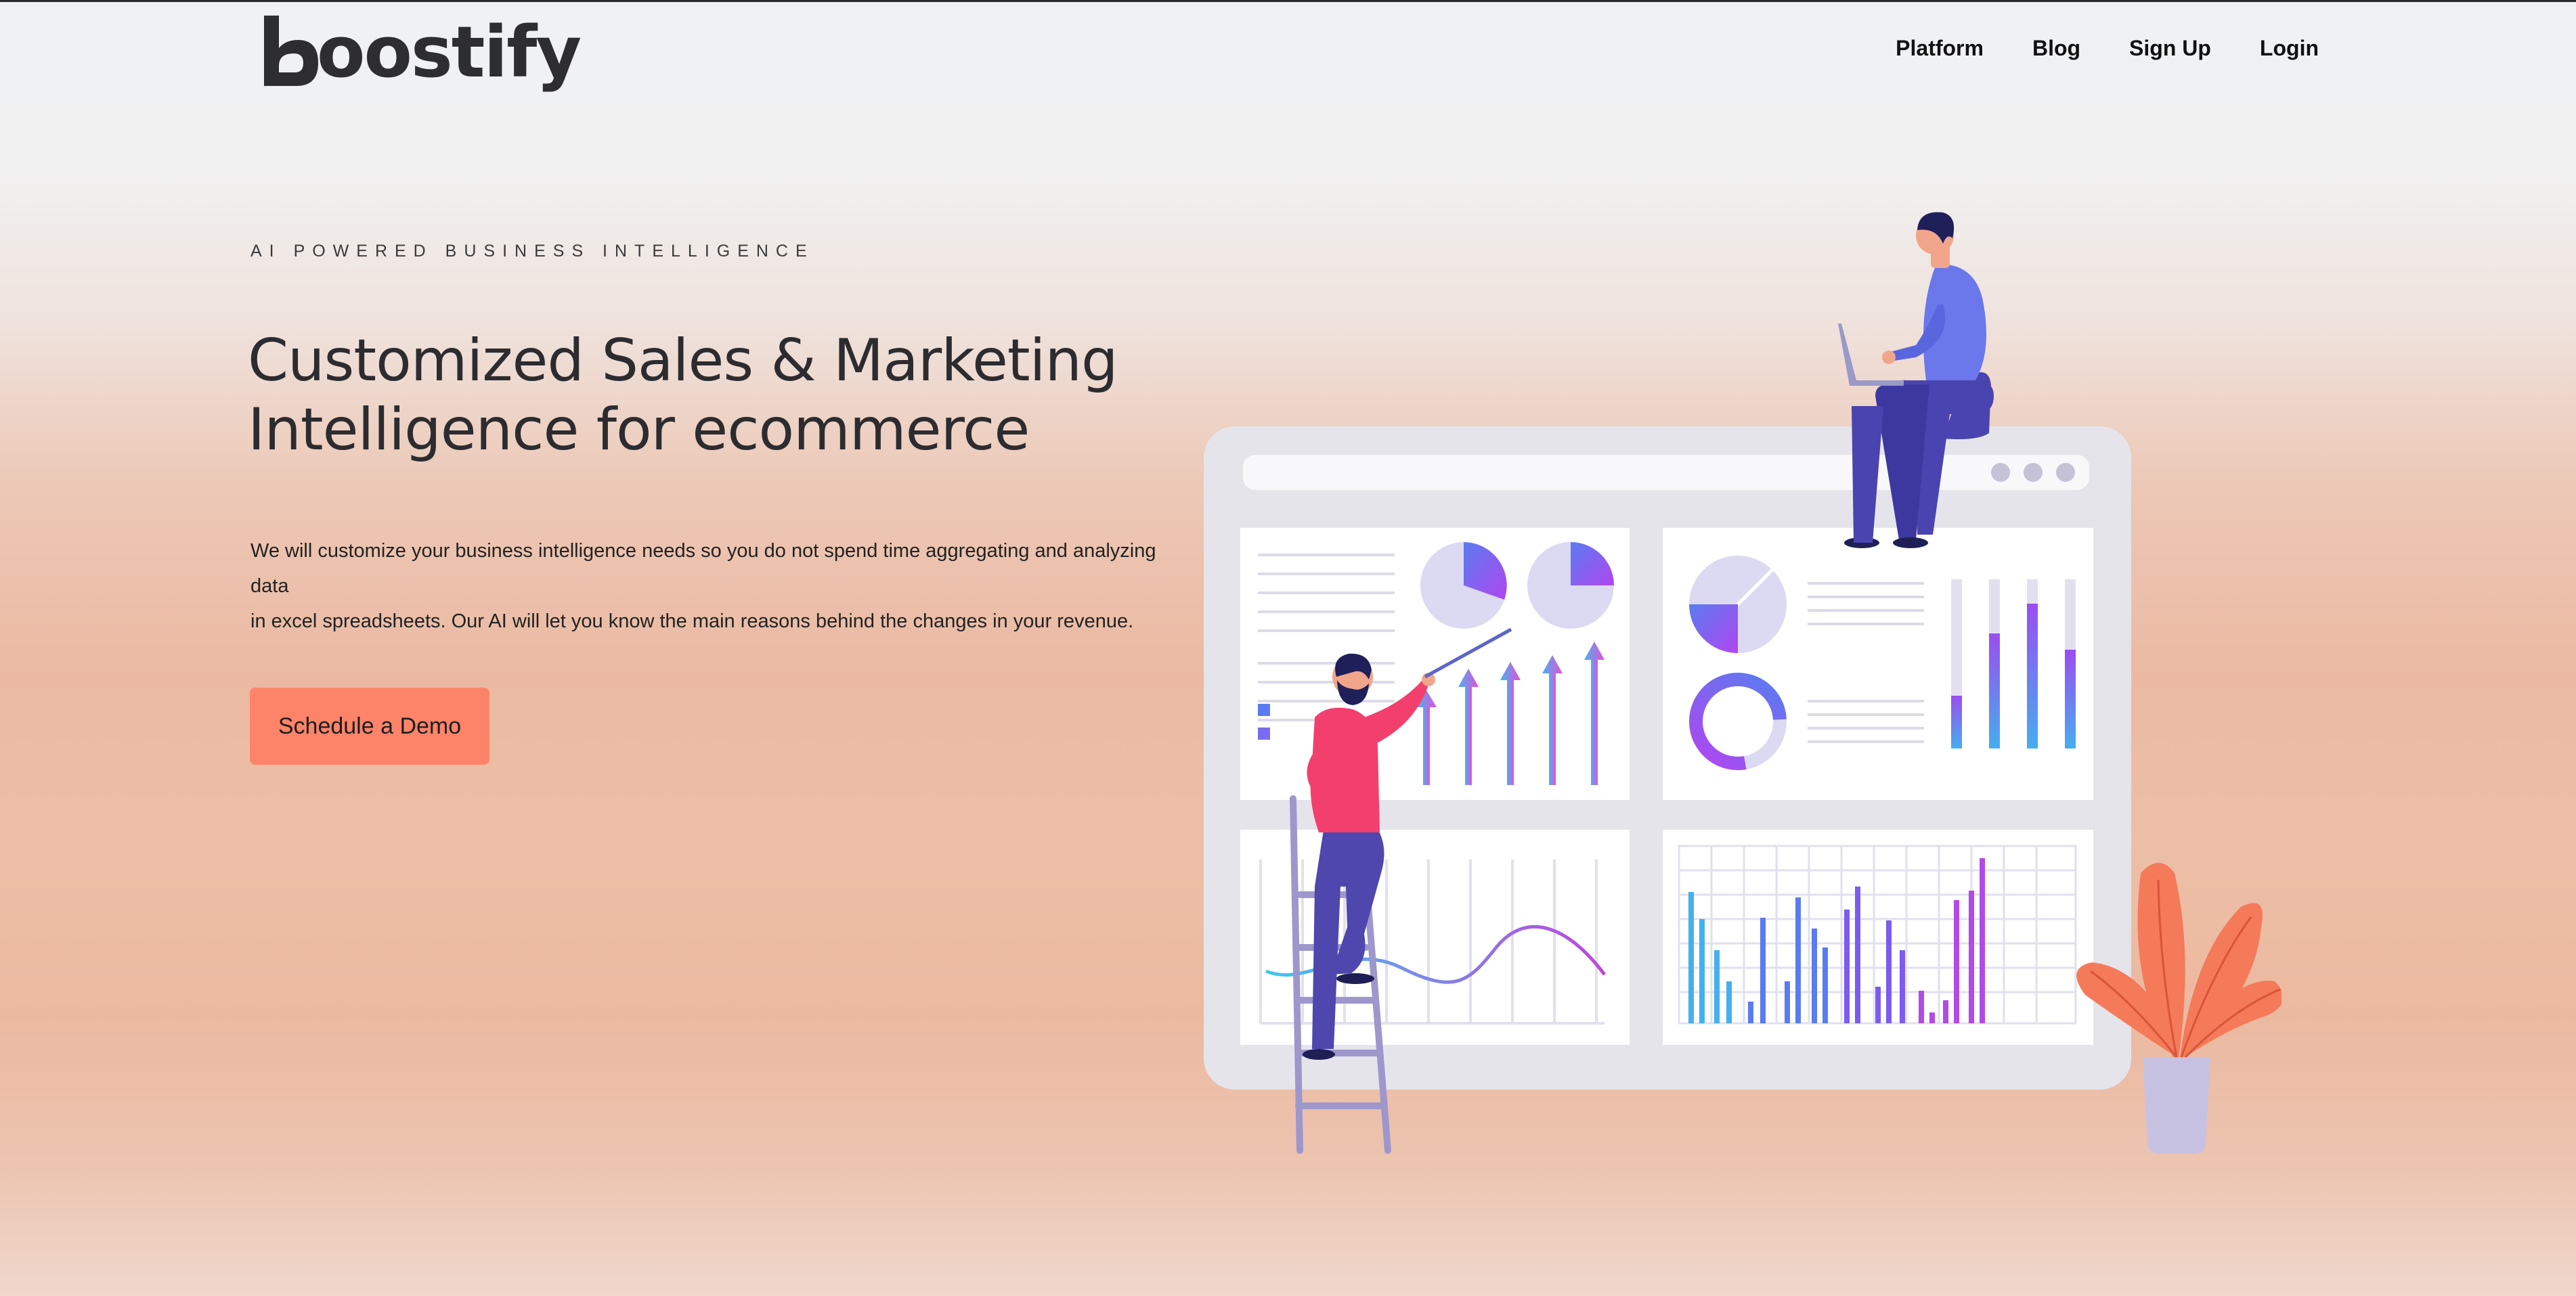 This screenshot has height=1296, width=2576. Describe the element at coordinates (683, 361) in the screenshot. I see `headline-line-1: Customized Sales & Marketing` at that location.